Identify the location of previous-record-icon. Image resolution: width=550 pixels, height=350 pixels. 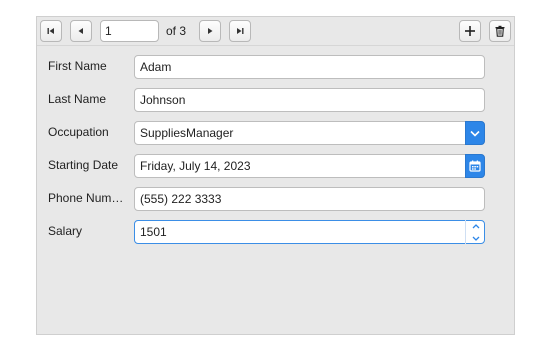
(80, 31).